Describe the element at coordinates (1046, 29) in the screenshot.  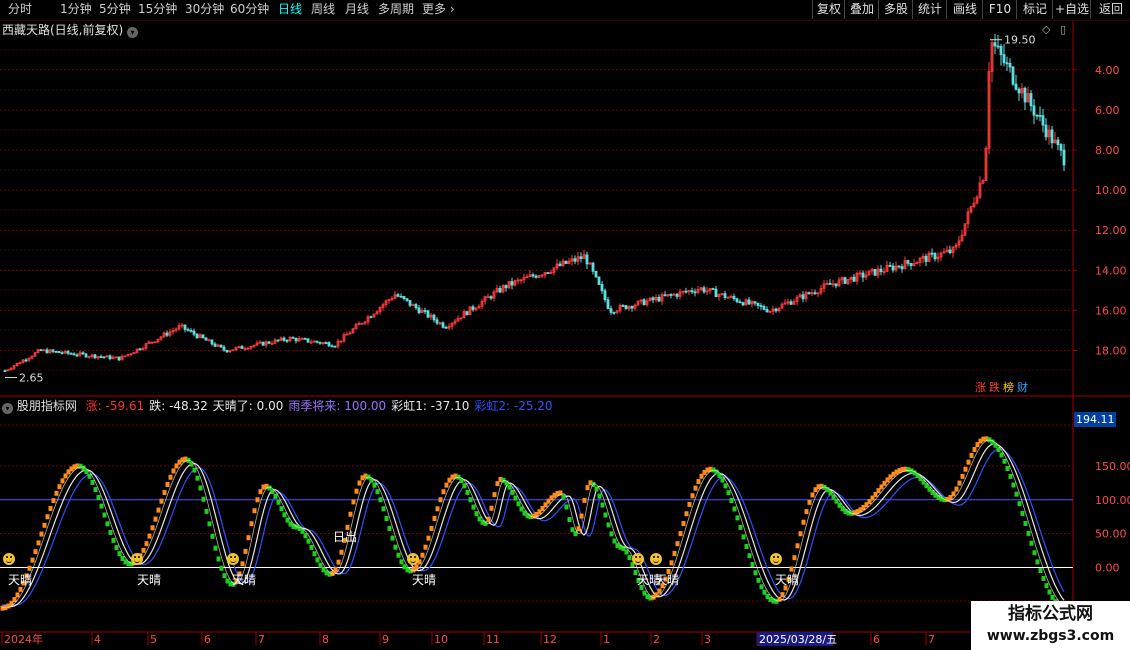
I see `diamond-icon: ◇` at that location.